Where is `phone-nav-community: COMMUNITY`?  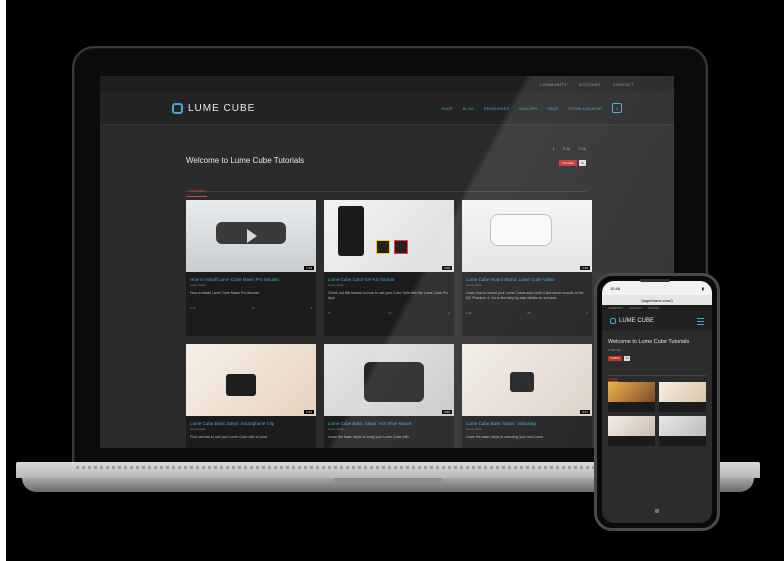
phone-nav-community: COMMUNITY is located at coordinates (615, 308).